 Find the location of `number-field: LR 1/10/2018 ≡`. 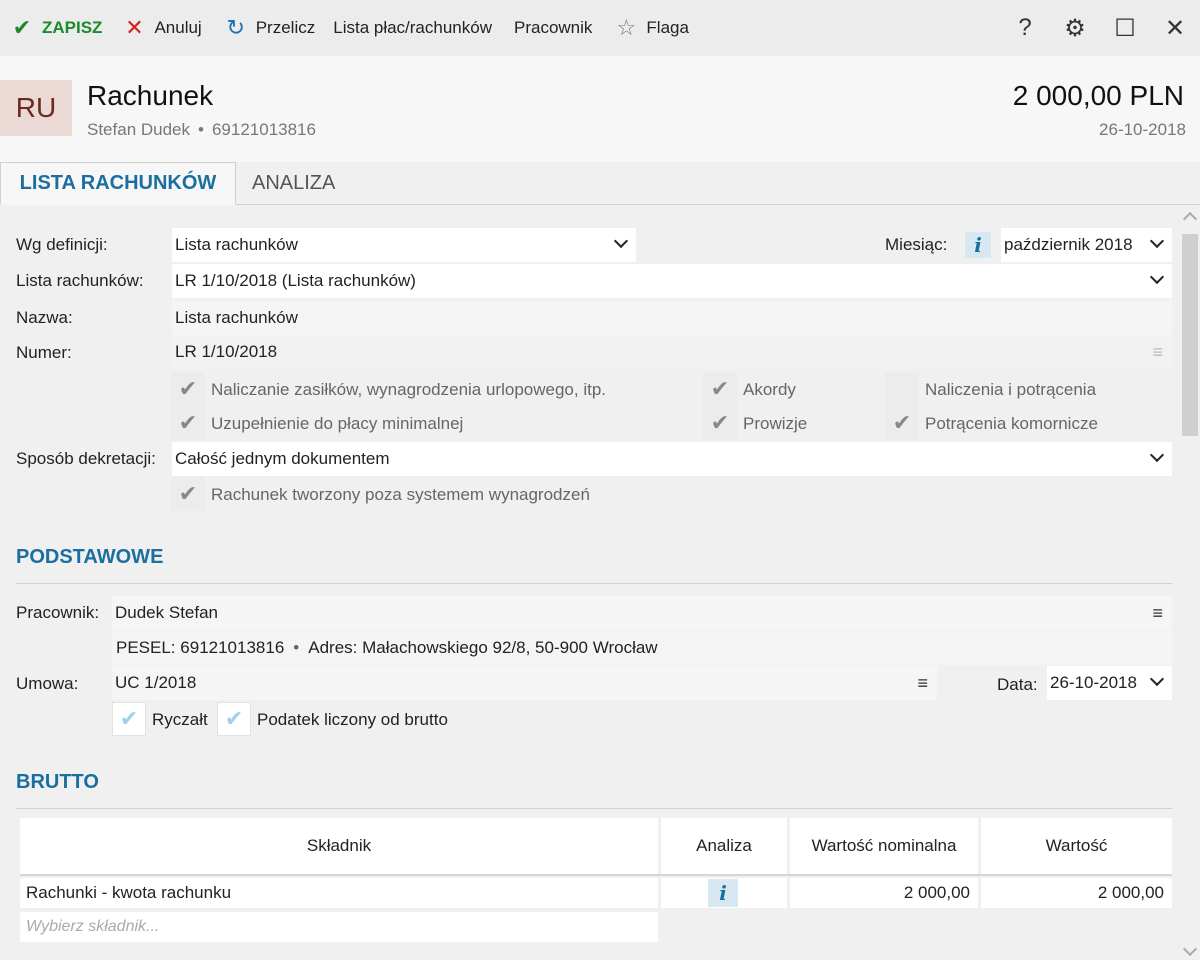

number-field: LR 1/10/2018 ≡ is located at coordinates (672, 352).